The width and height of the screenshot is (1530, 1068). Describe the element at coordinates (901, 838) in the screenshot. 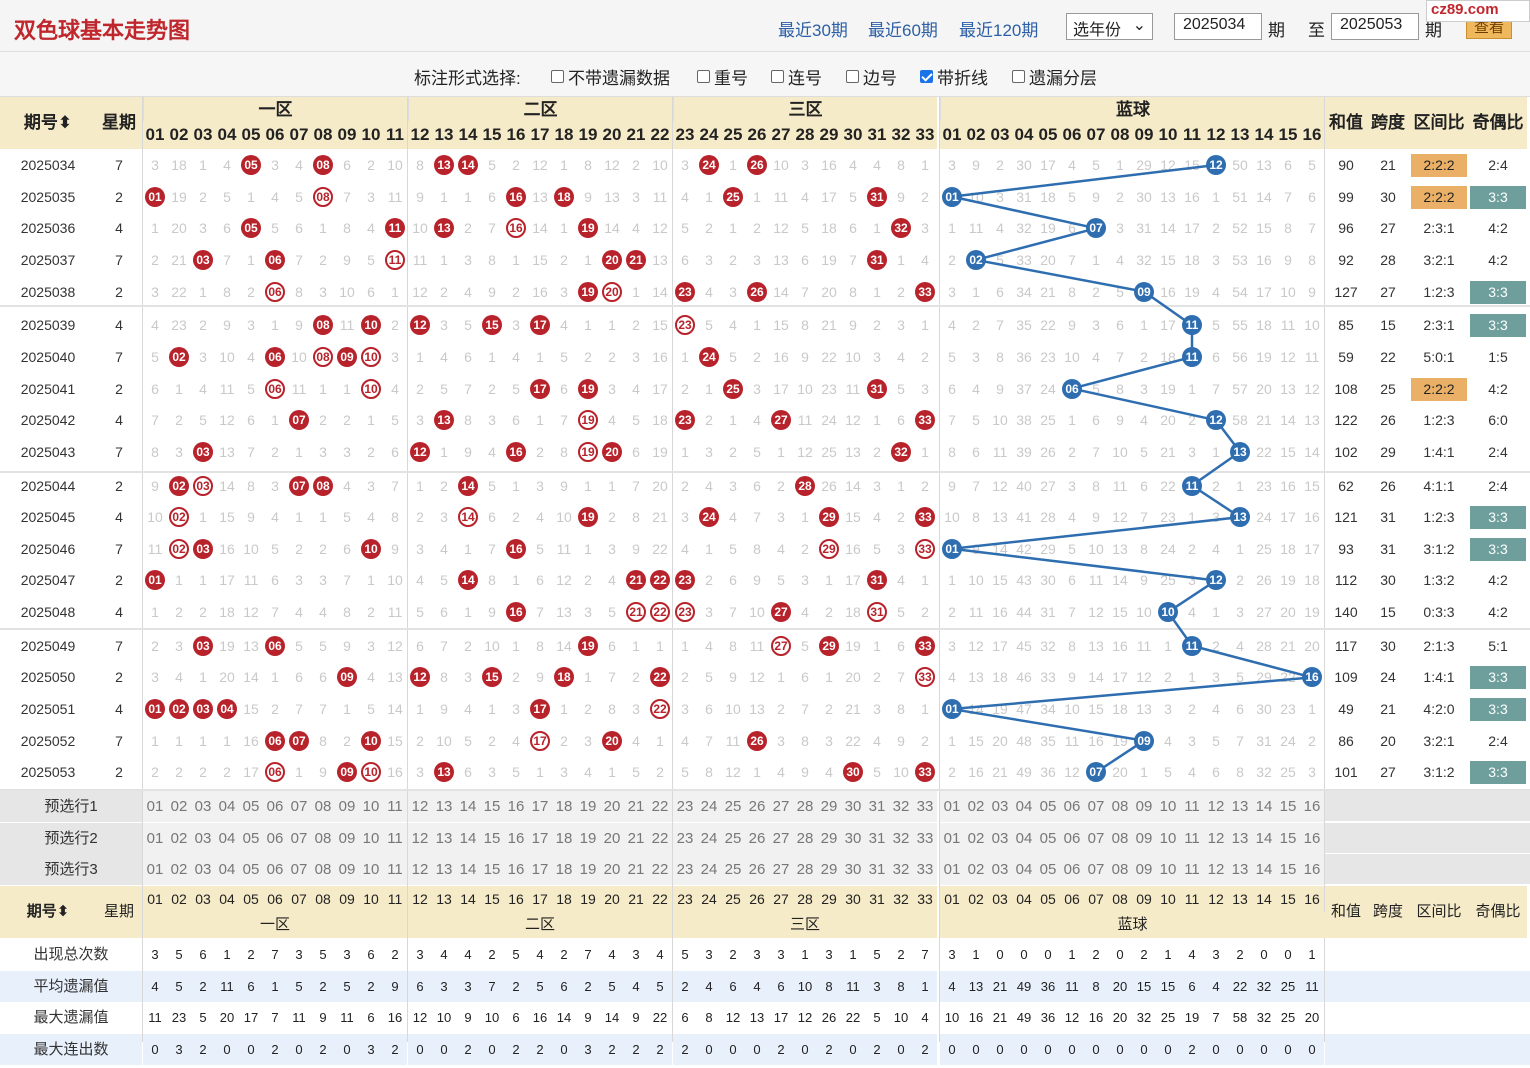

I see `preselect-number: 32` at that location.